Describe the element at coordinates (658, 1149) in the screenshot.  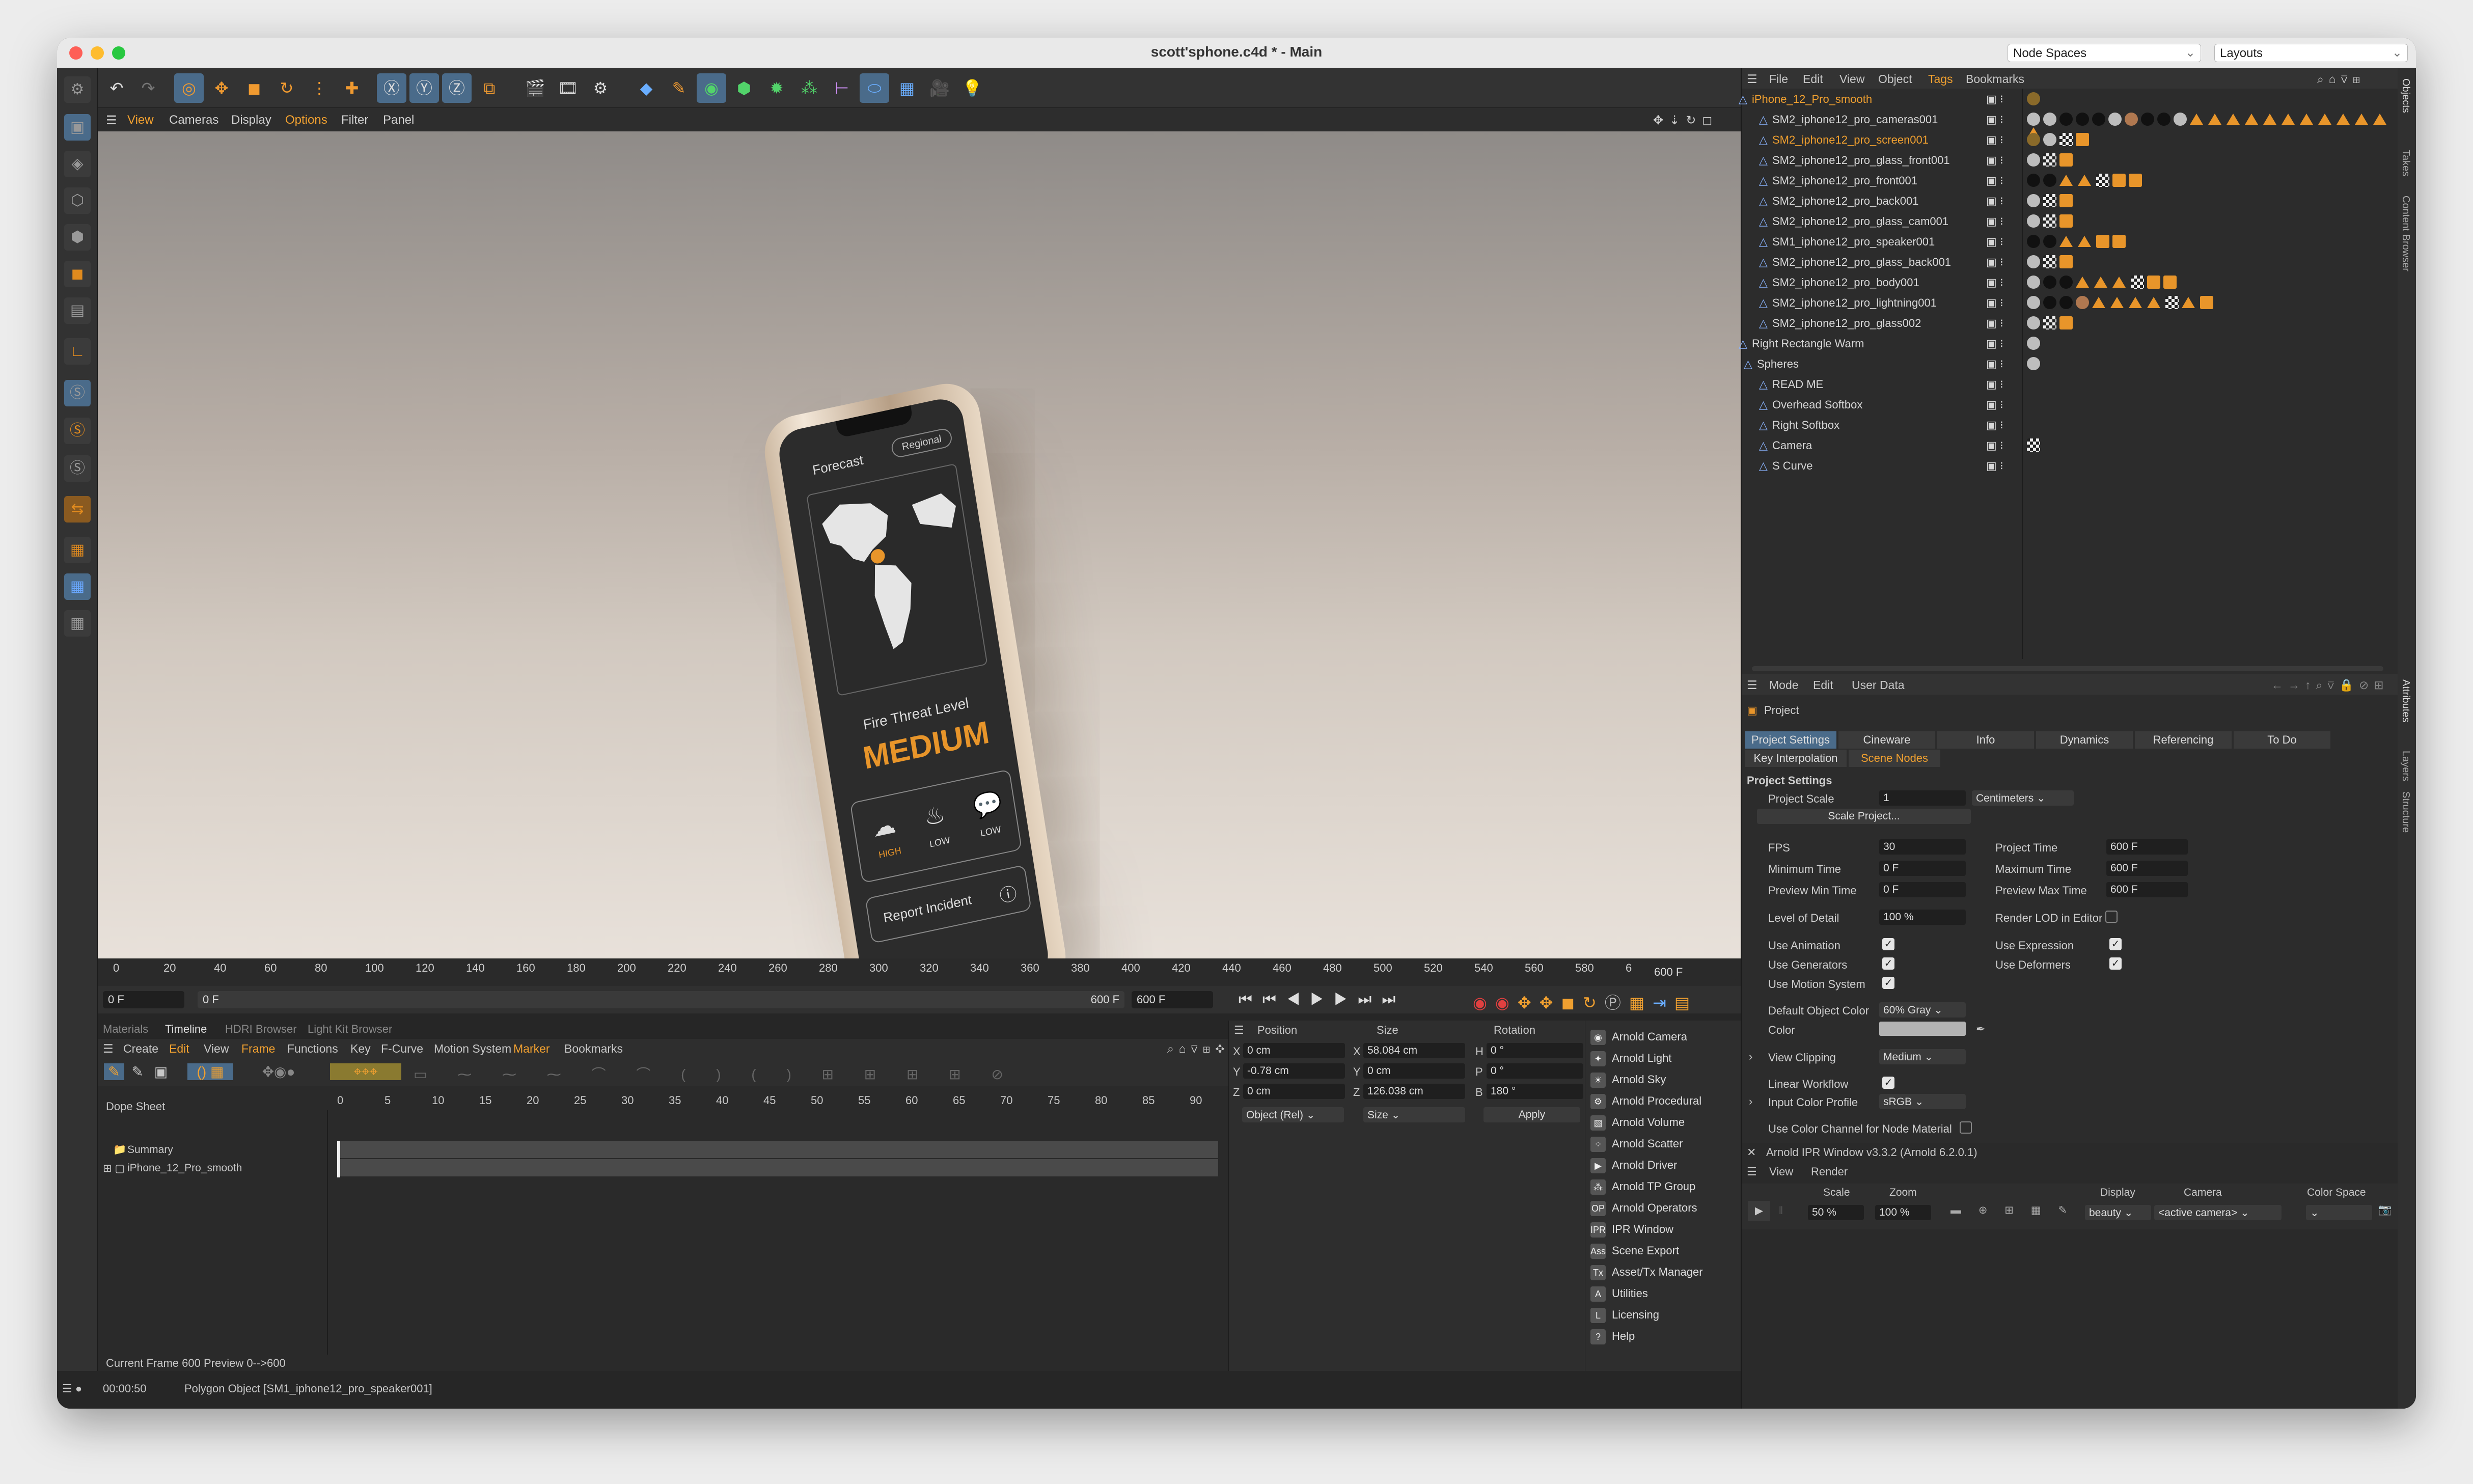
I see `track-summary: 📁 Summary` at that location.